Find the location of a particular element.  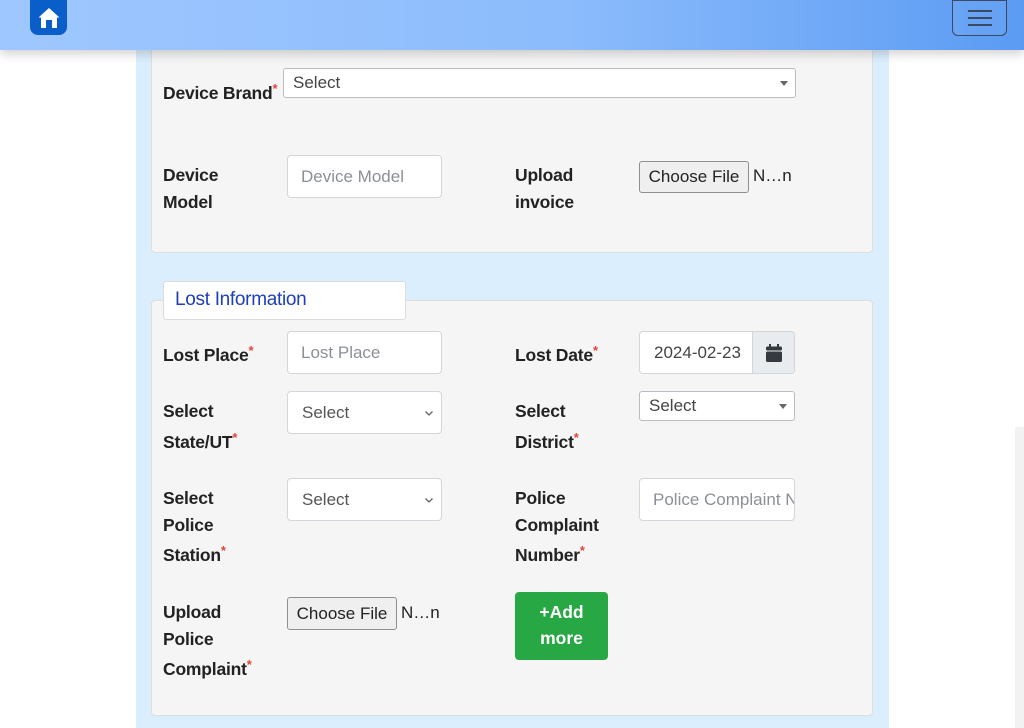

add-more-button: +Add more is located at coordinates (561, 626).